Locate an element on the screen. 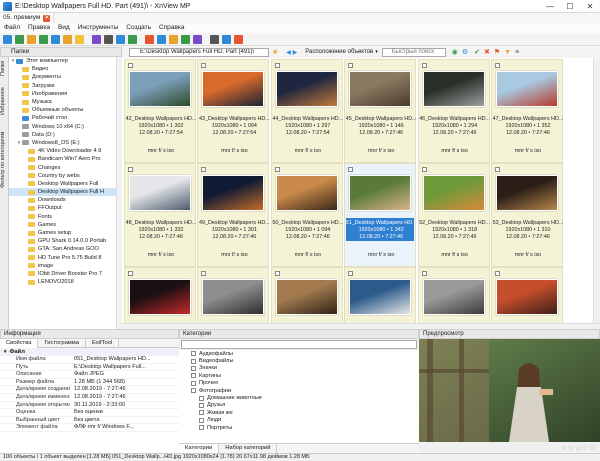 The height and width of the screenshot is (461, 600). category-item: Значки is located at coordinates (299, 368).